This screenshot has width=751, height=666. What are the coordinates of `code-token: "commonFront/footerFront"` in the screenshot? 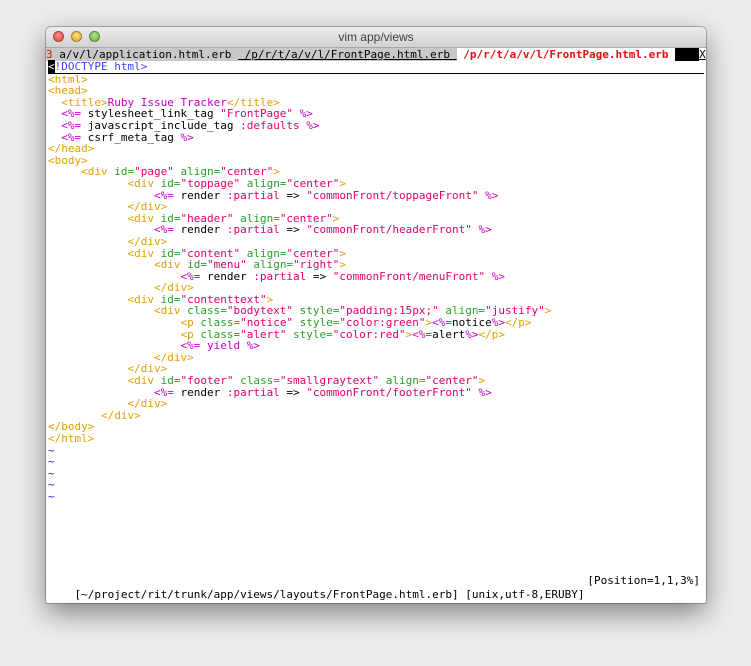 It's located at (389, 392).